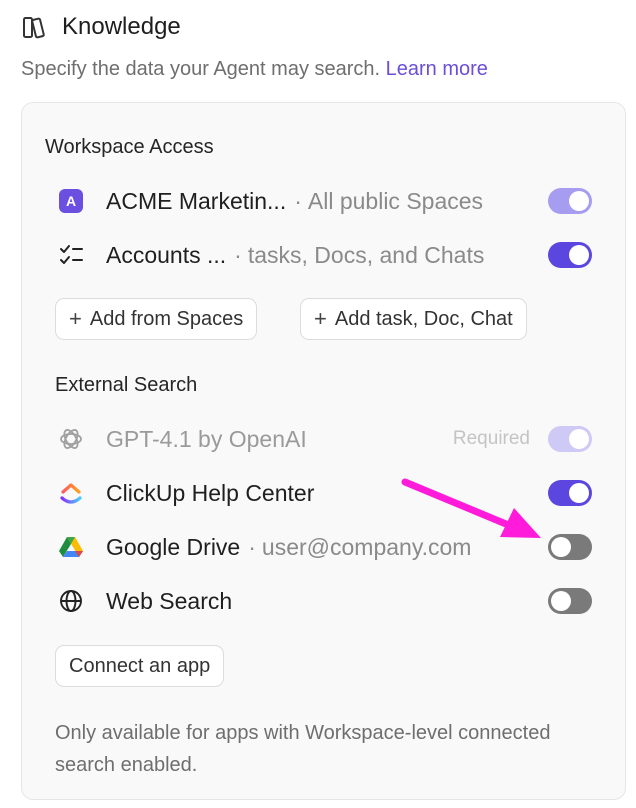  What do you see at coordinates (121, 26) in the screenshot?
I see `page-title: Knowledge` at bounding box center [121, 26].